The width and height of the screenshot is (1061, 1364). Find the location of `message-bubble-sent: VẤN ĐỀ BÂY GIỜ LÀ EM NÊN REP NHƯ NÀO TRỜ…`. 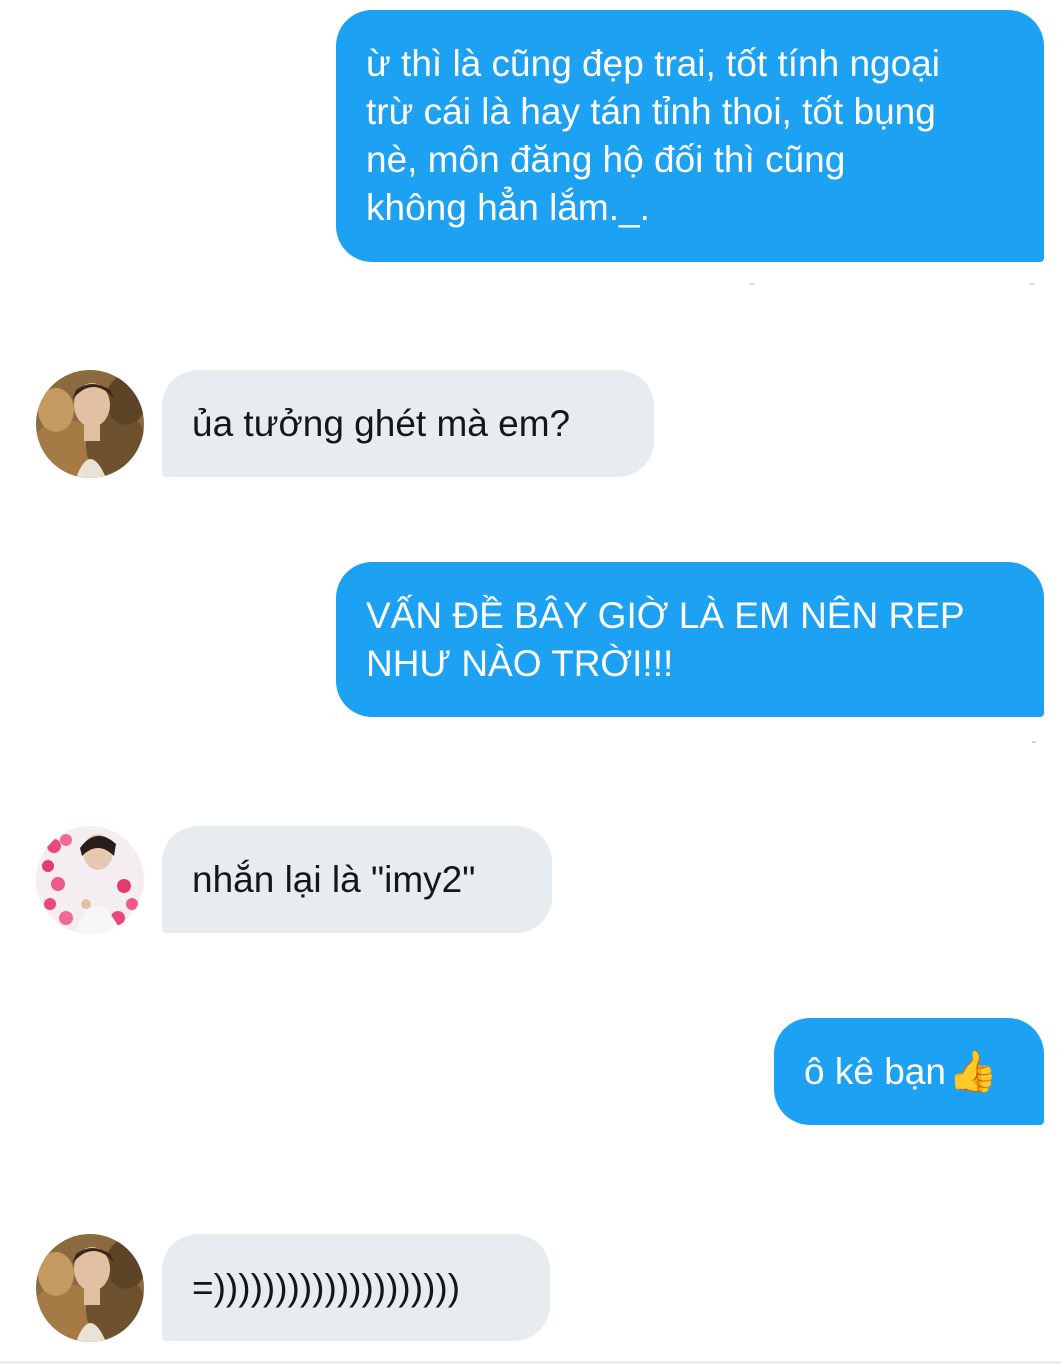

message-bubble-sent: VẤN ĐỀ BÂY GIỜ LÀ EM NÊN REP NHƯ NÀO TRỜ… is located at coordinates (690, 639).